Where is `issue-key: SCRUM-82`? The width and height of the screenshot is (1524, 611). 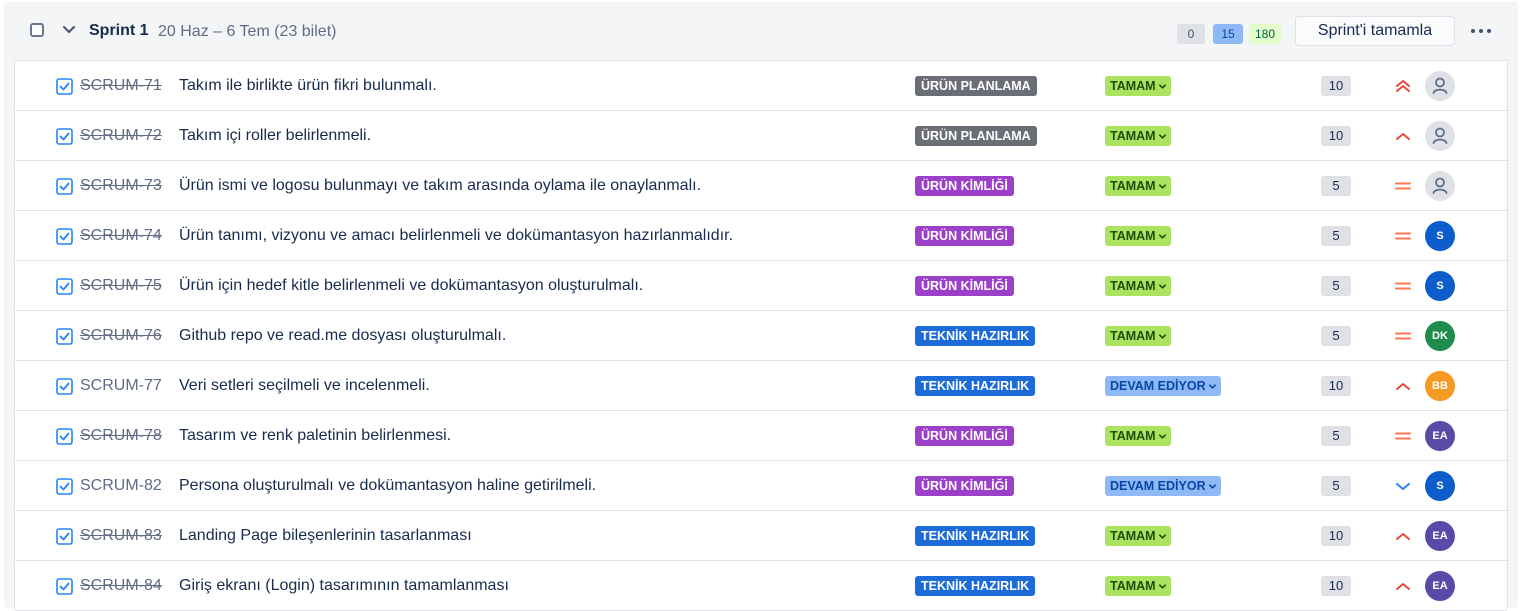
issue-key: SCRUM-82 is located at coordinates (121, 486).